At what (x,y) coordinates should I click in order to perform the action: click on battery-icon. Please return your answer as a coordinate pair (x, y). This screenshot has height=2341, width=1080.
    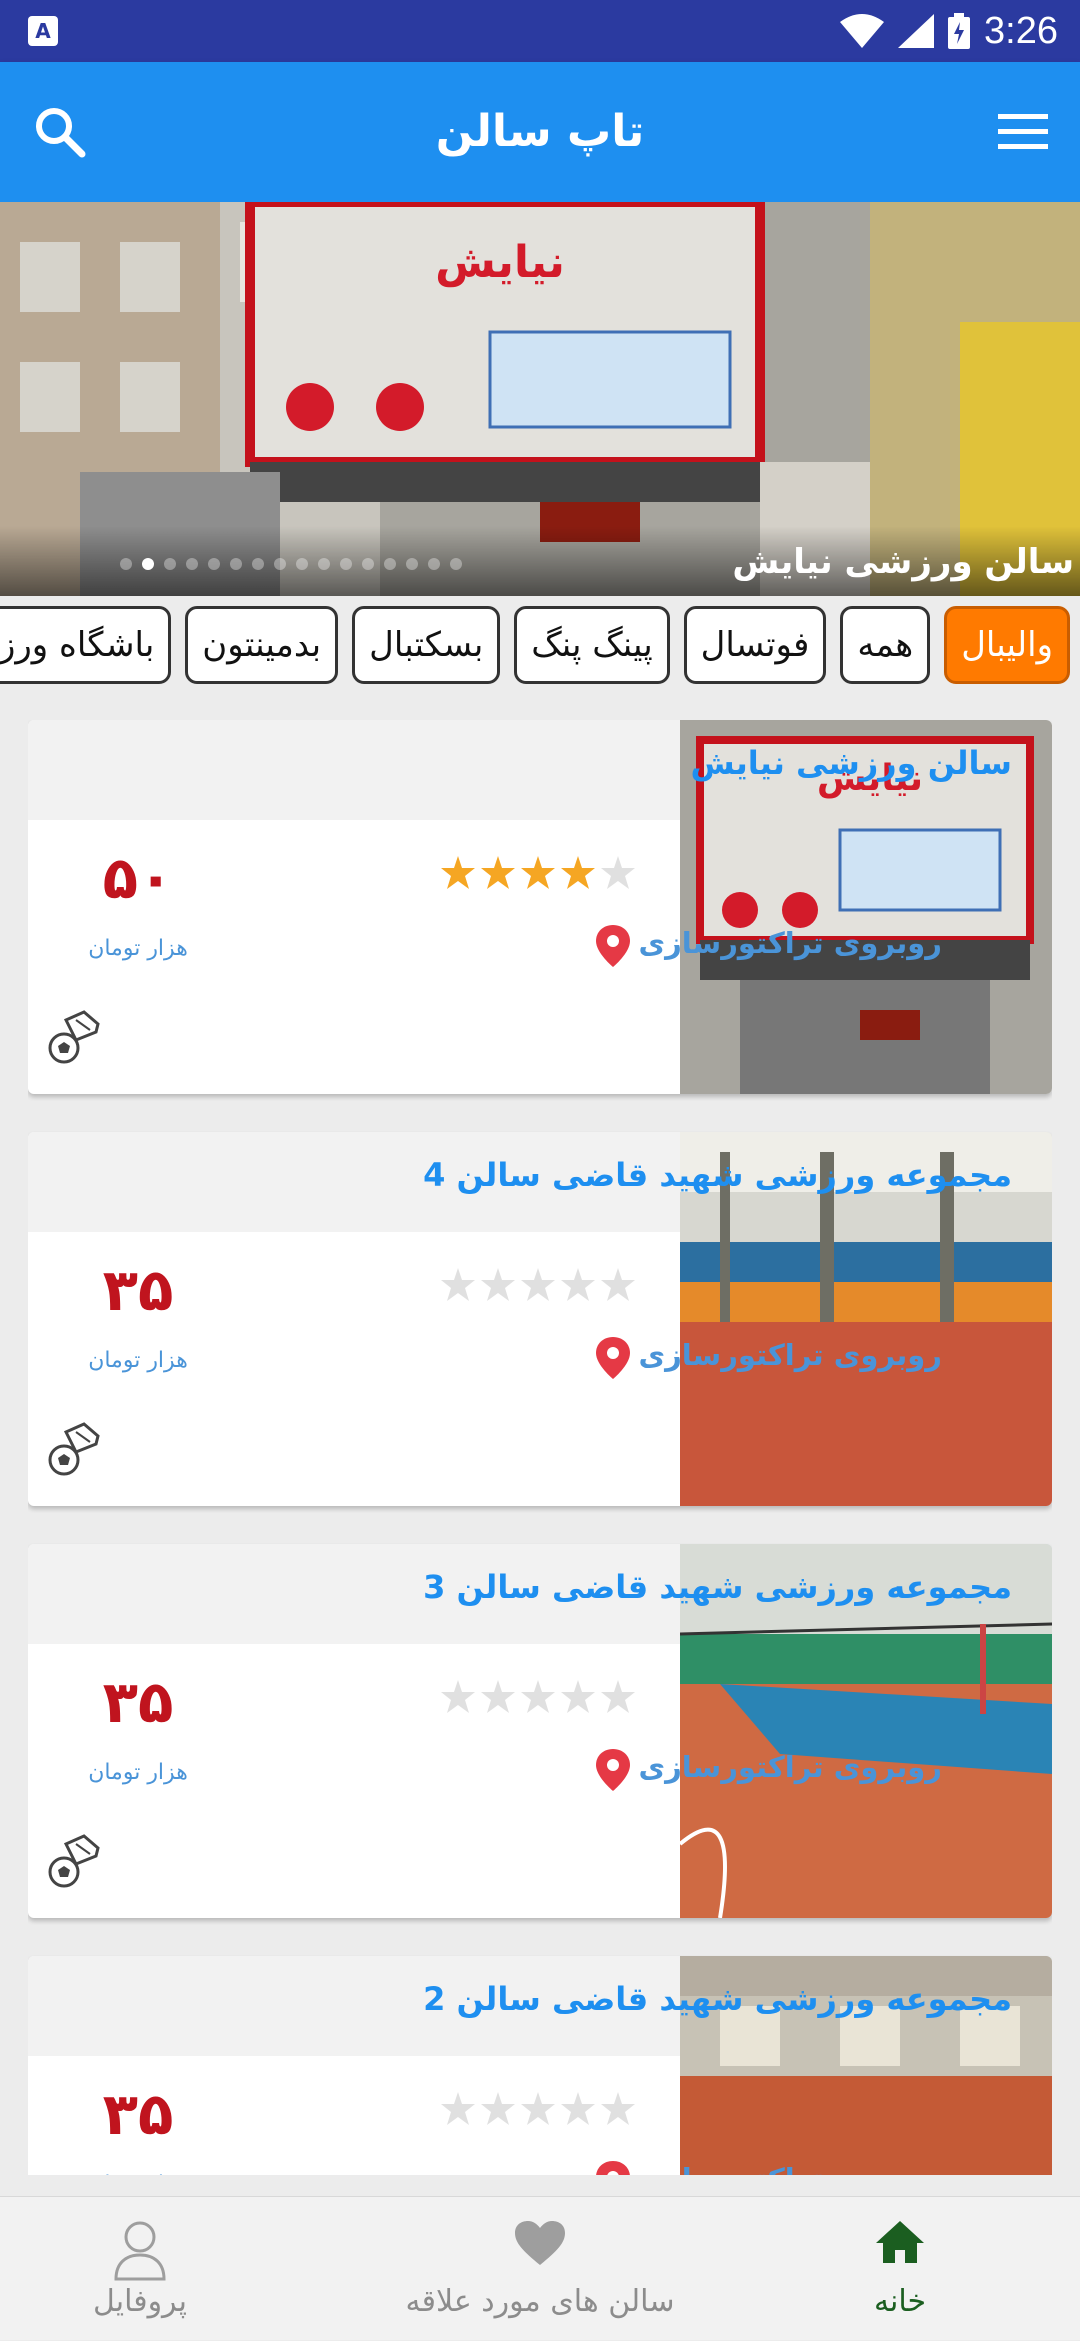
    Looking at the image, I should click on (959, 31).